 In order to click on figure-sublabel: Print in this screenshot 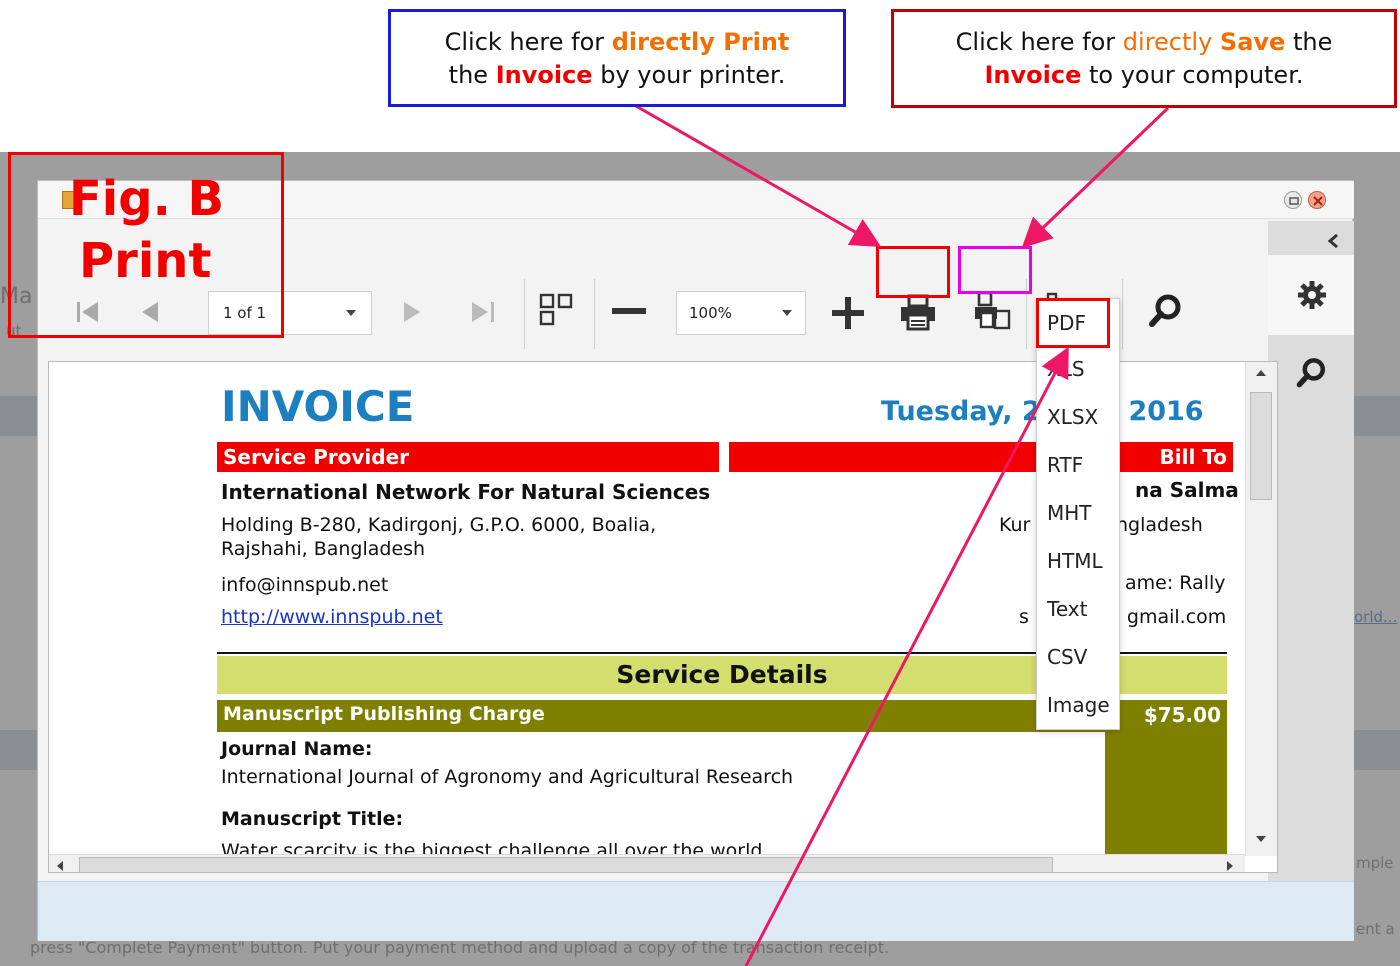, I will do `click(145, 261)`.